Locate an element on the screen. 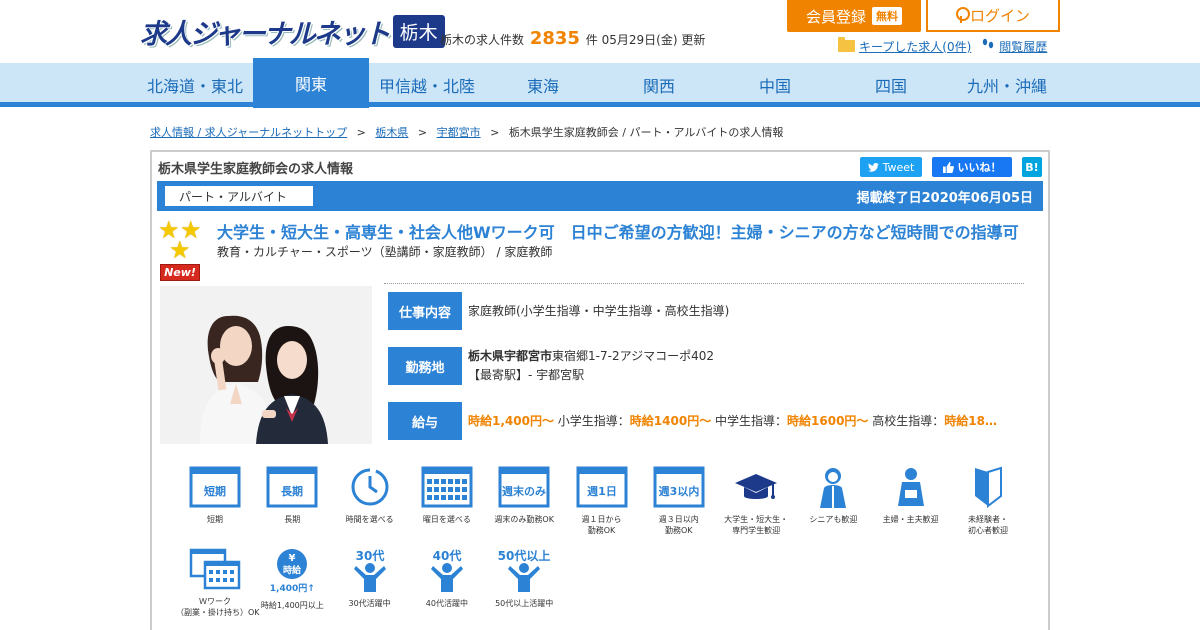  location-value: 栃木県宇都宮市東宿郷1-7-2アジマコーポ402 【最寄駅】- 宇都宮駅 is located at coordinates (591, 366).